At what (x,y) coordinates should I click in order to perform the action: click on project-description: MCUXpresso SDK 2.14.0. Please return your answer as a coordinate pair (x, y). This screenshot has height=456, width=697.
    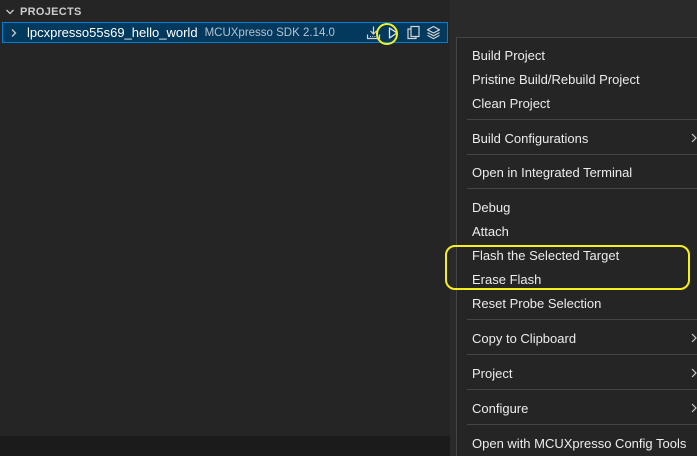
    Looking at the image, I should click on (269, 32).